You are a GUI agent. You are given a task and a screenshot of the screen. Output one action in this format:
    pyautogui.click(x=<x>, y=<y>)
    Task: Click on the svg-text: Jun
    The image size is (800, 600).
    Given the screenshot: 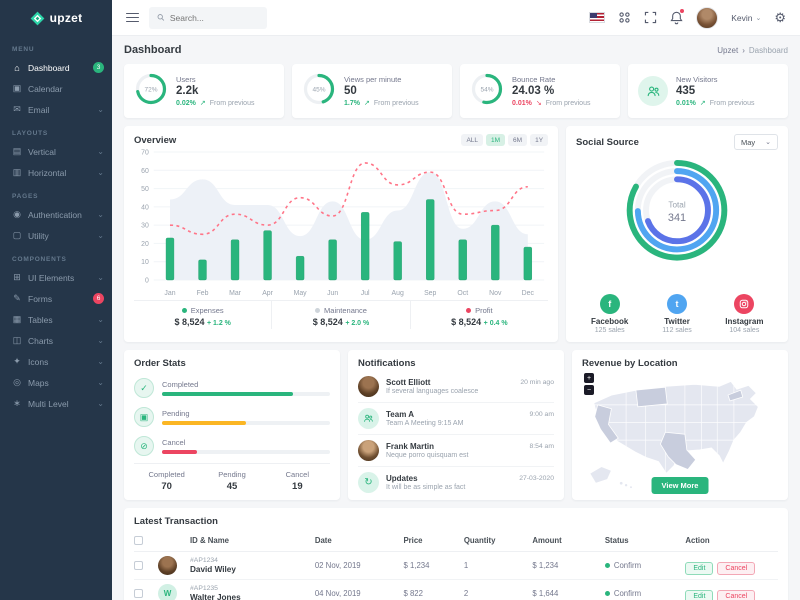 What is the action you would take?
    pyautogui.click(x=332, y=293)
    